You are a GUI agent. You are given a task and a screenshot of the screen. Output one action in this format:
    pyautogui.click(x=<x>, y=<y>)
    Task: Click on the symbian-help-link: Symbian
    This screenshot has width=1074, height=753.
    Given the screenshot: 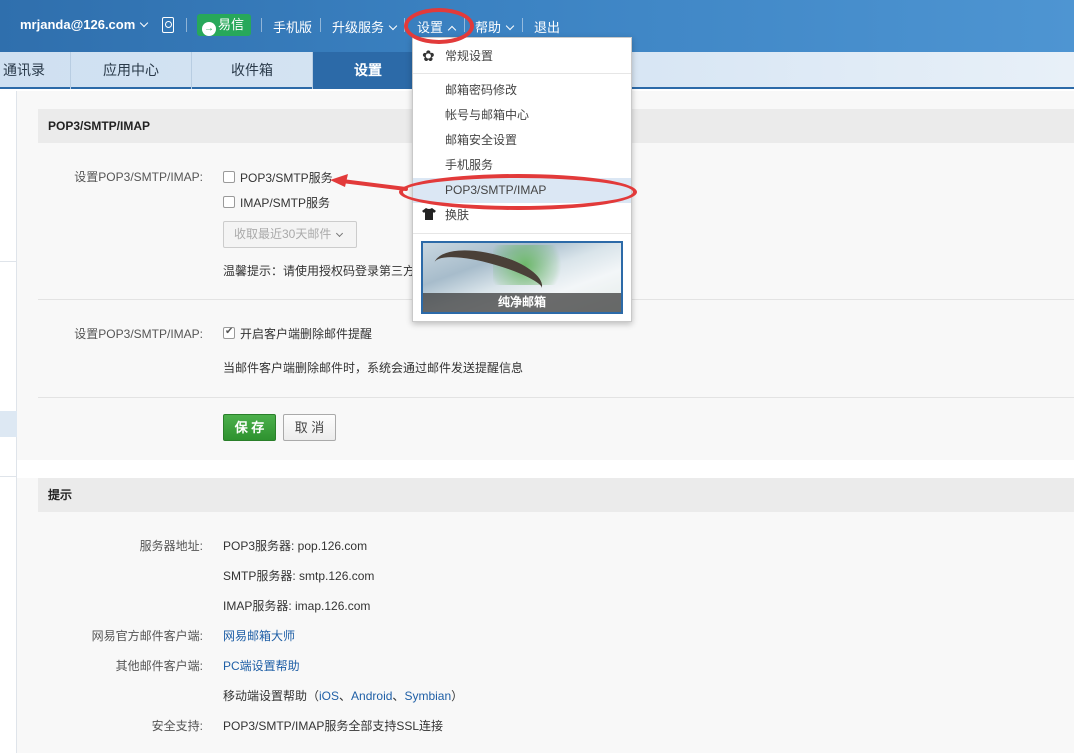 What is the action you would take?
    pyautogui.click(x=427, y=696)
    